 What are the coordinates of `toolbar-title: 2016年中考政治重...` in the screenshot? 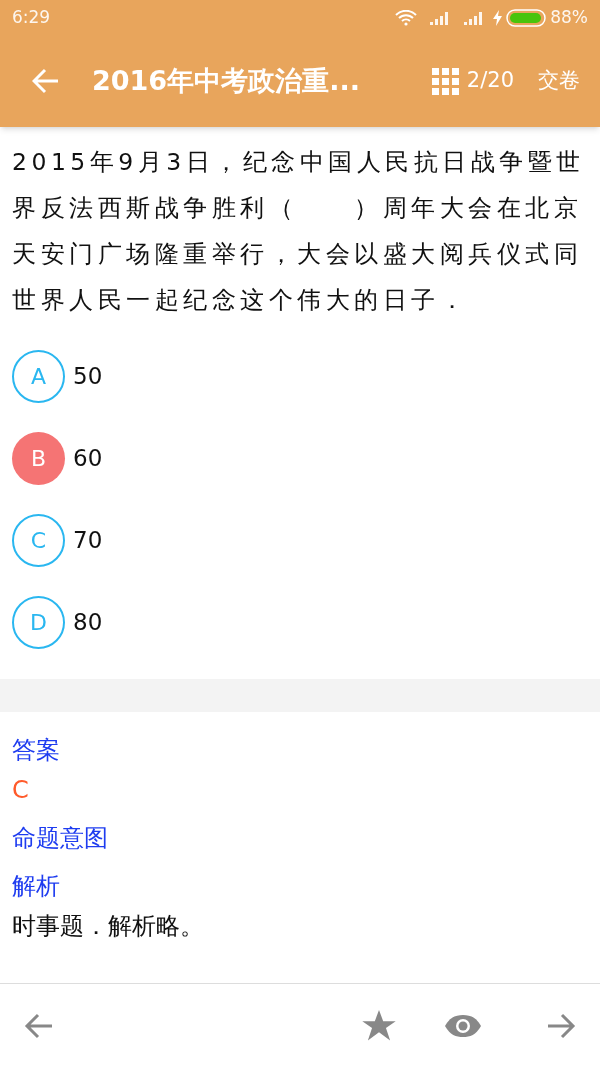 It's located at (226, 80).